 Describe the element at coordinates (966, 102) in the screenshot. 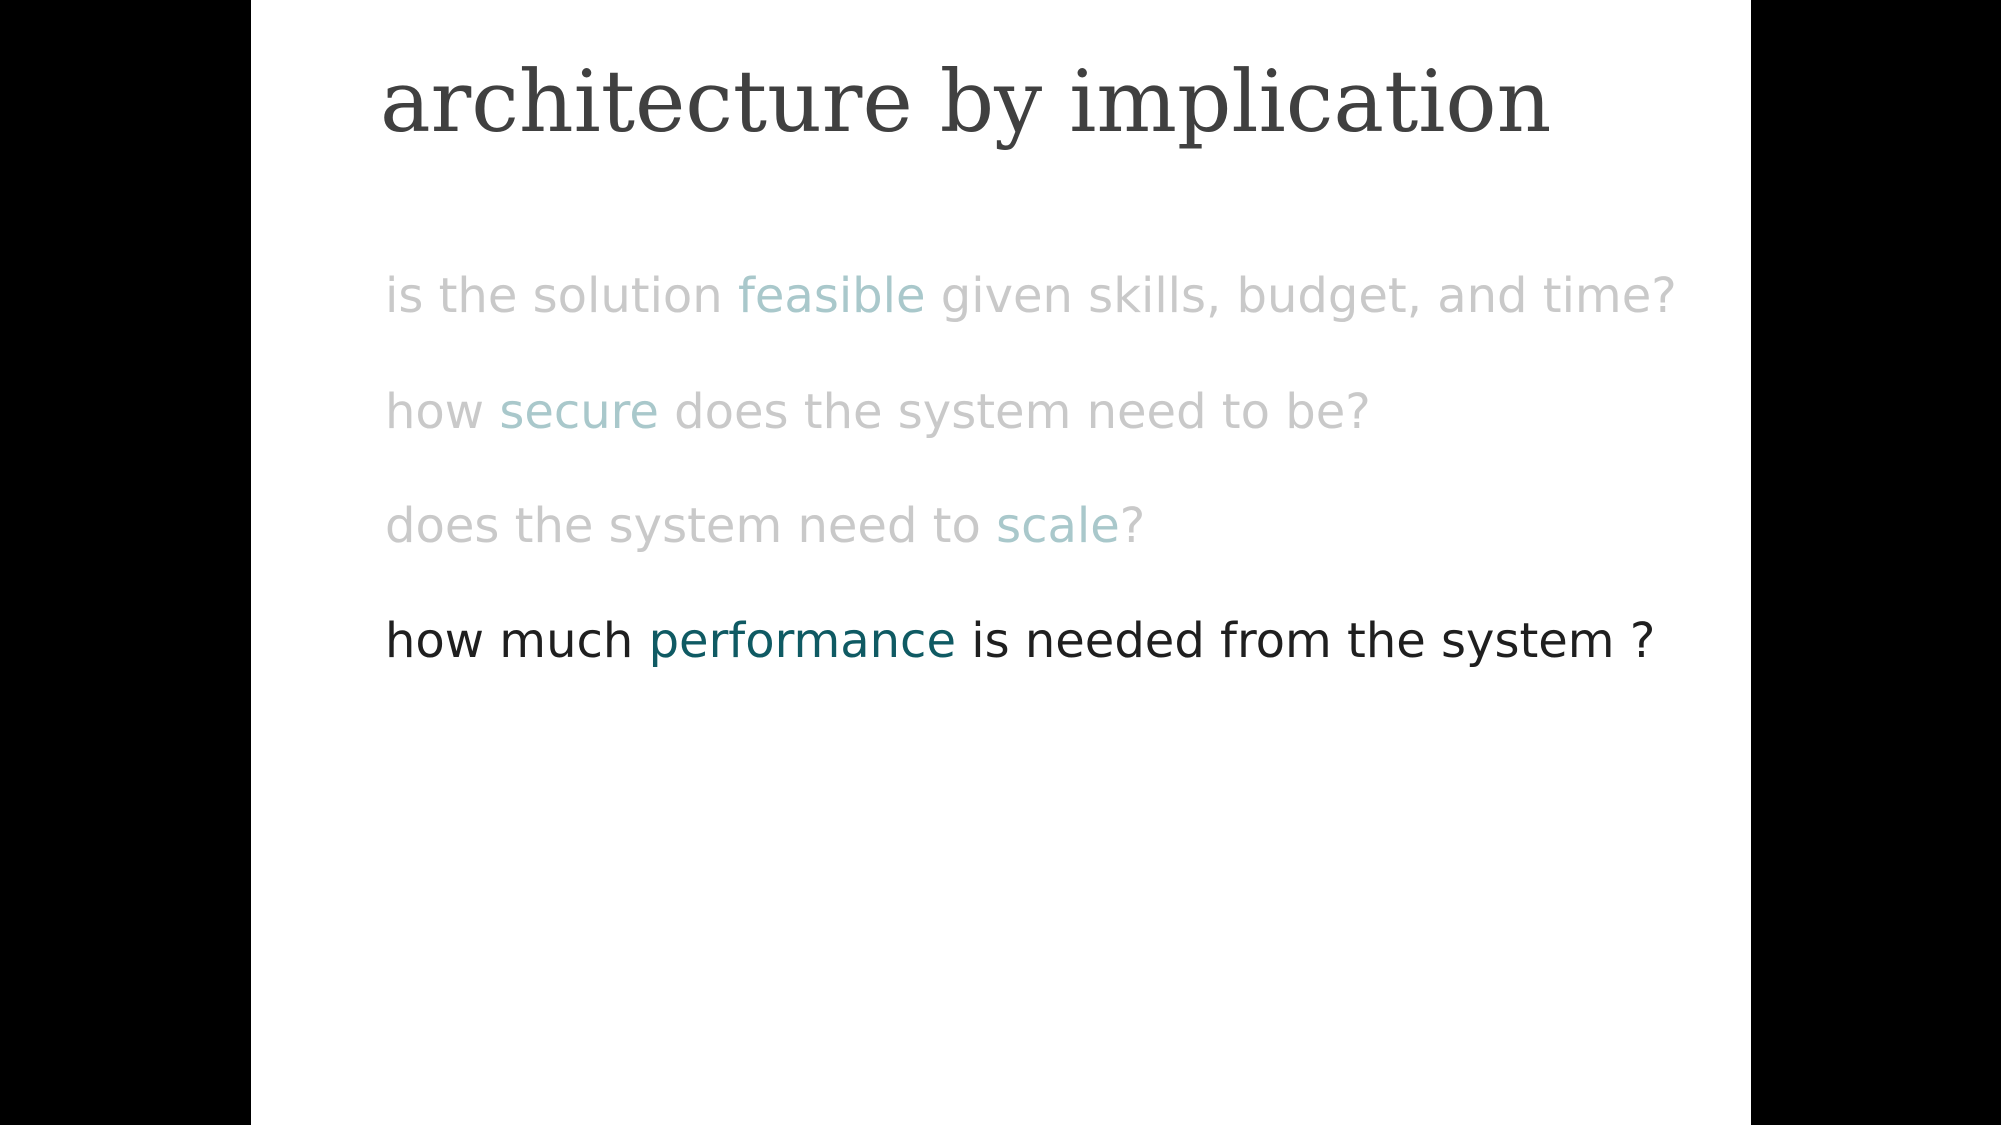

I see `slide-title: architecture by implication` at that location.